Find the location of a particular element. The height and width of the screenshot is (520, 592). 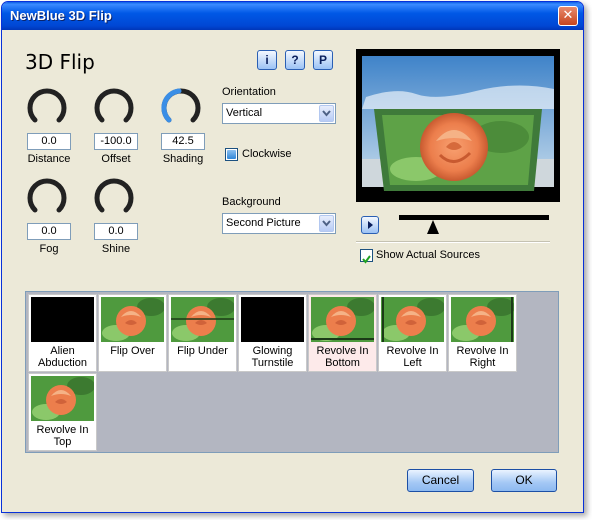

shine-value: 0.0 is located at coordinates (116, 231).